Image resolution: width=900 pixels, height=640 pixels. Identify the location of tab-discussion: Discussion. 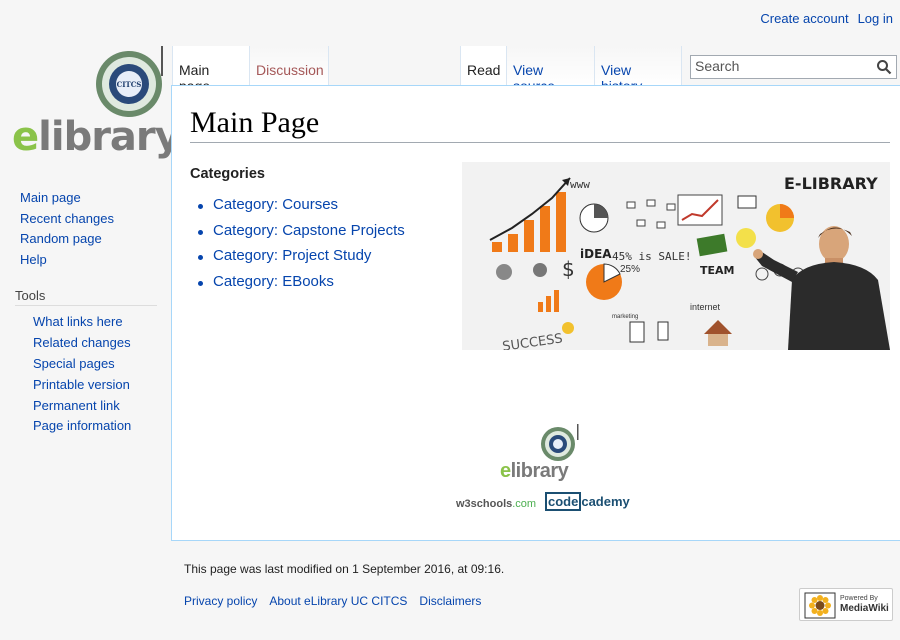
(289, 65).